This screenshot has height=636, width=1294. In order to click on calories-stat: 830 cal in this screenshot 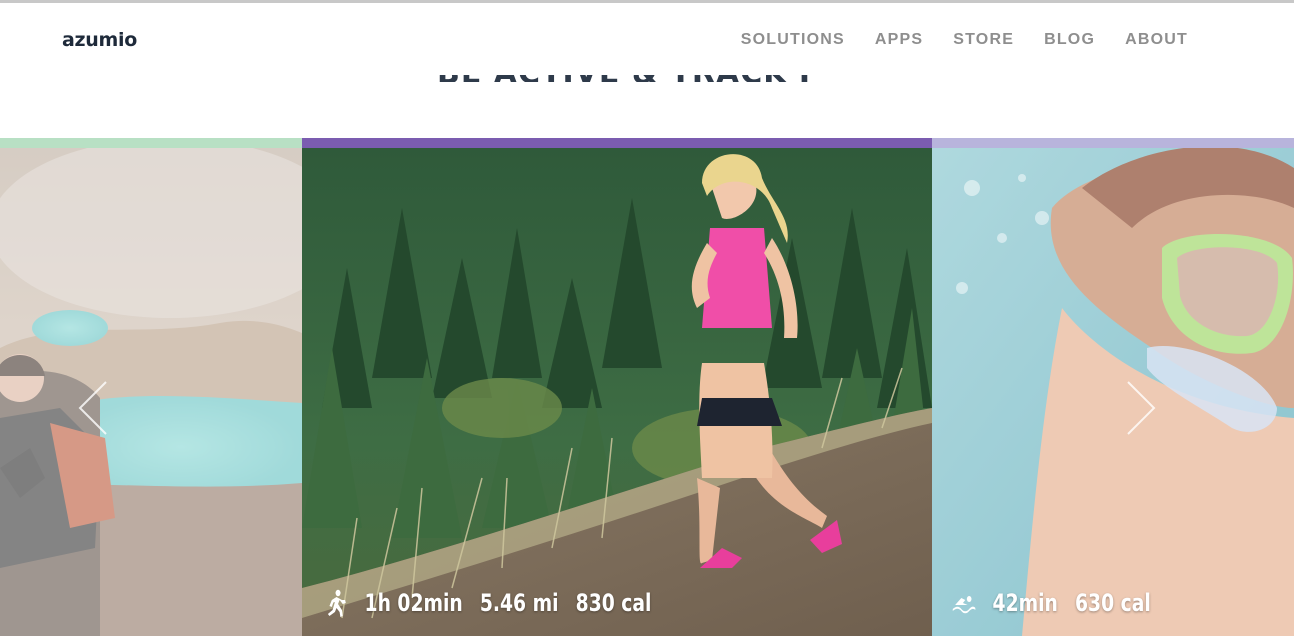, I will do `click(613, 603)`.